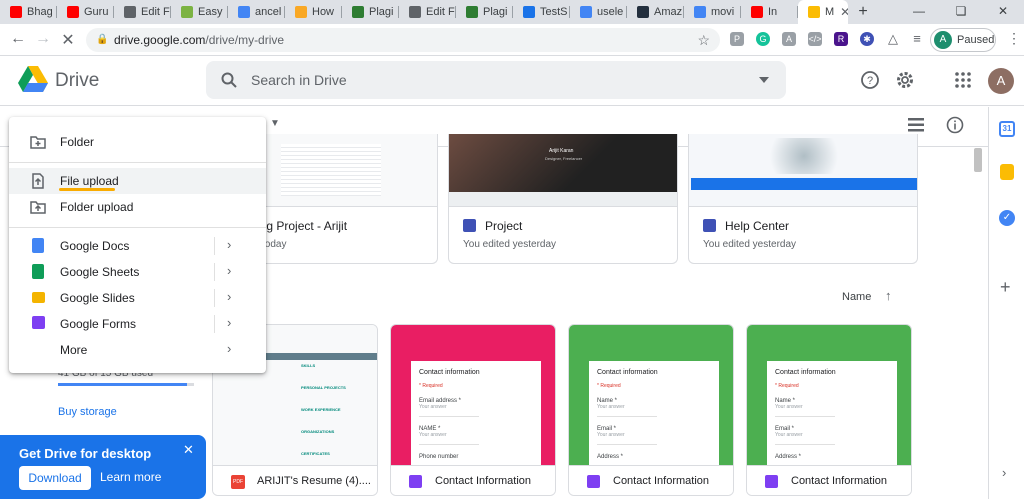 This screenshot has height=499, width=1024. What do you see at coordinates (214, 246) in the screenshot?
I see `menu-separator` at bounding box center [214, 246].